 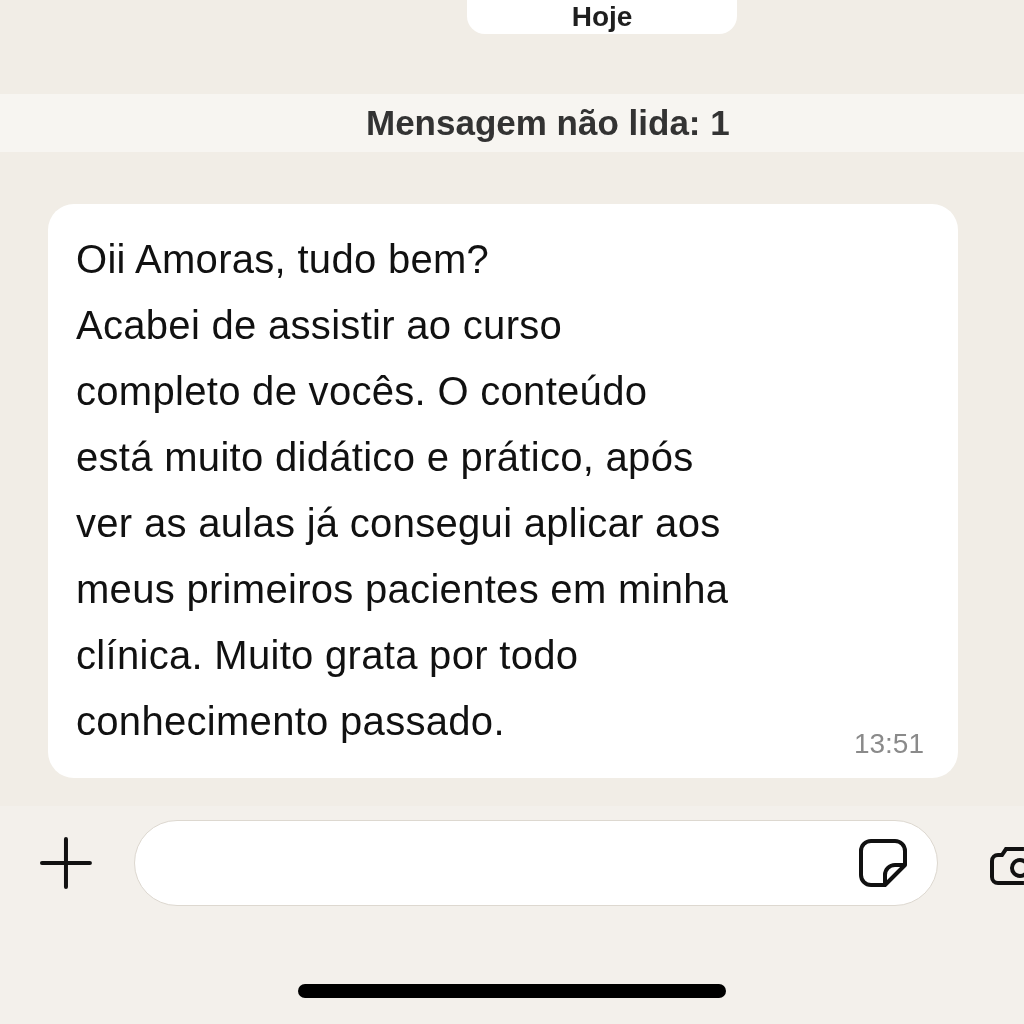 I want to click on date-chip: Hoje, so click(x=602, y=17).